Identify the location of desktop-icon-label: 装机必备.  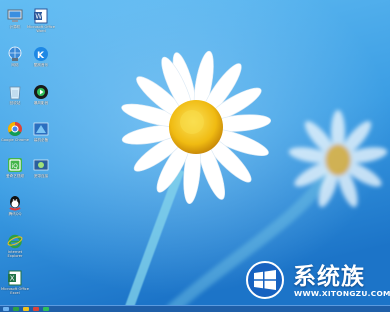
(41, 140).